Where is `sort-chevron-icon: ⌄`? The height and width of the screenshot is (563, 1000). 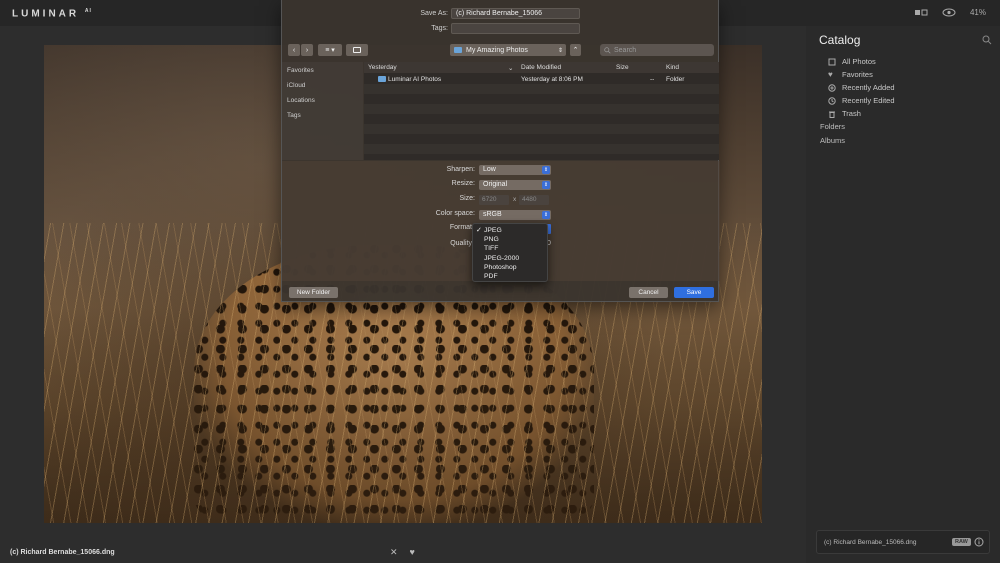
sort-chevron-icon: ⌄ is located at coordinates (511, 68).